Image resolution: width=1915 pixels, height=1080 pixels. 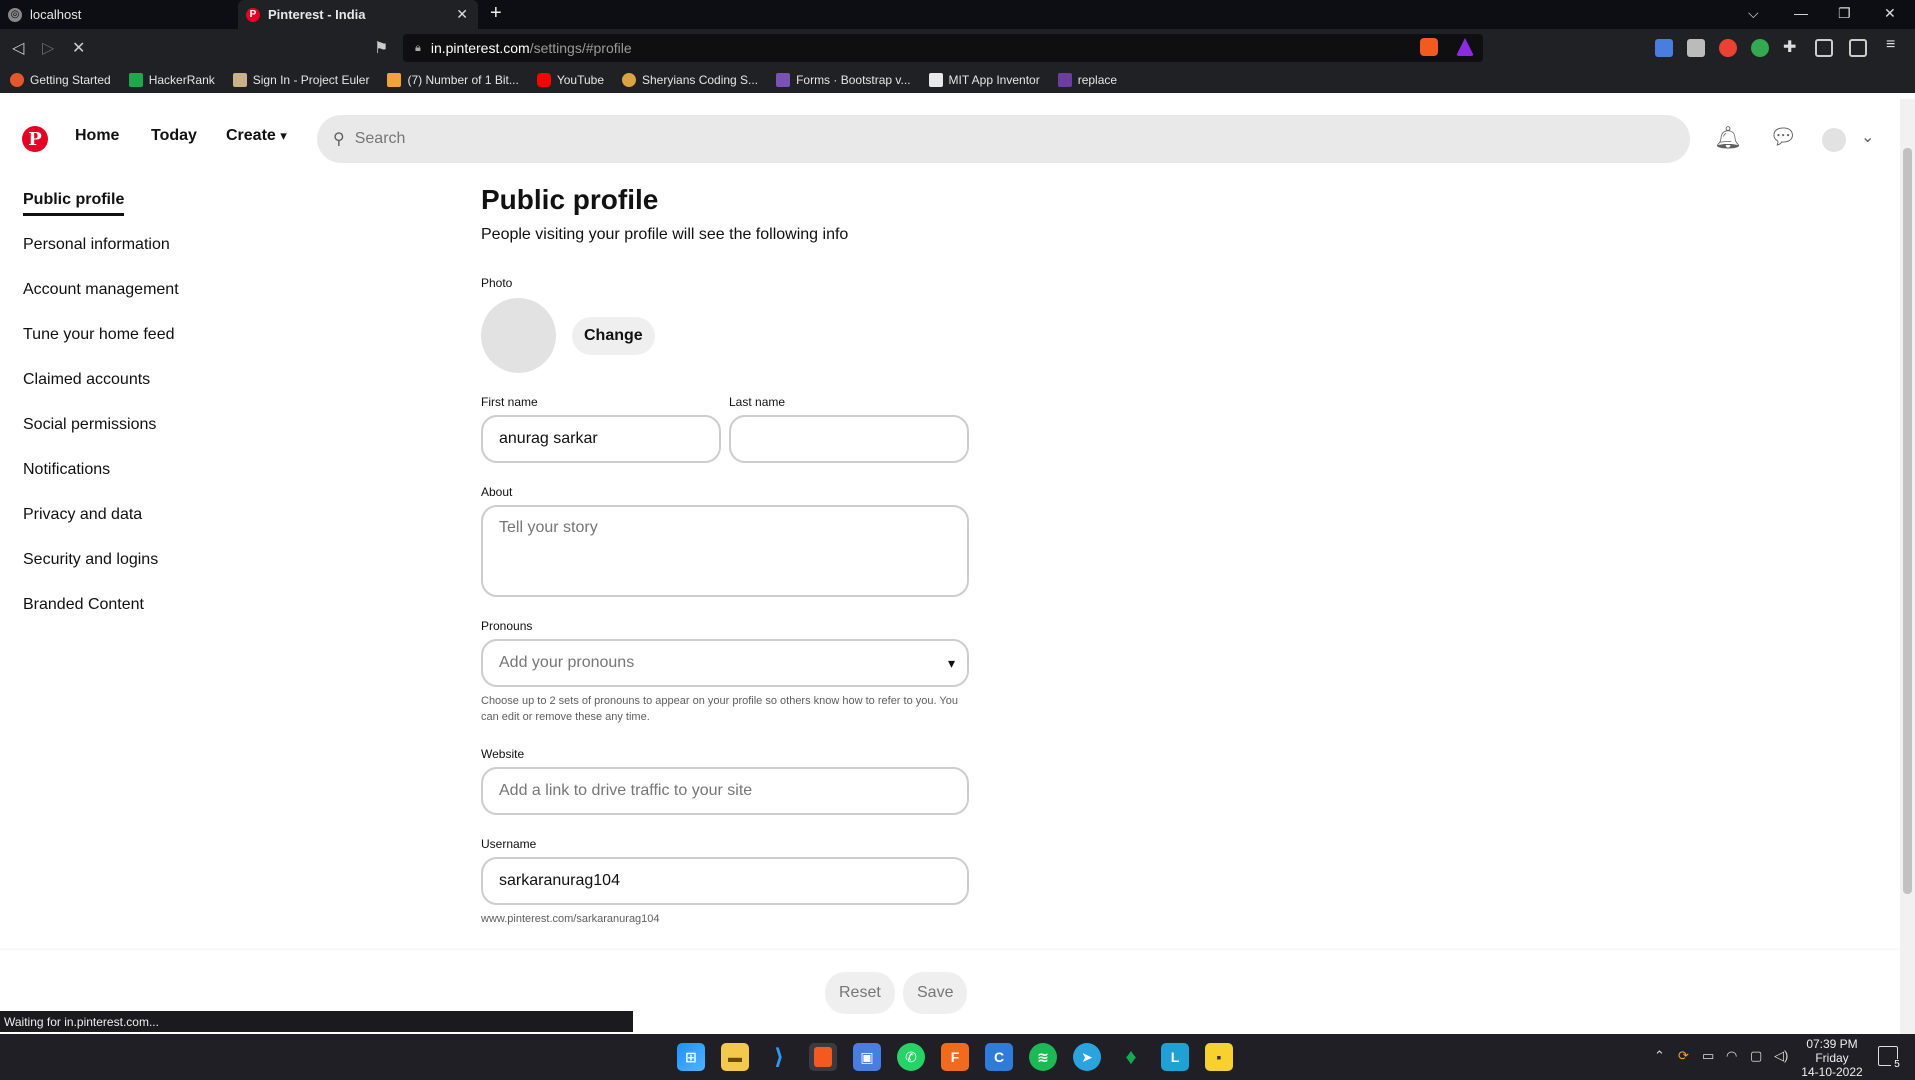 What do you see at coordinates (1219, 1057) in the screenshot?
I see `sticky-notes-icon: ▪` at bounding box center [1219, 1057].